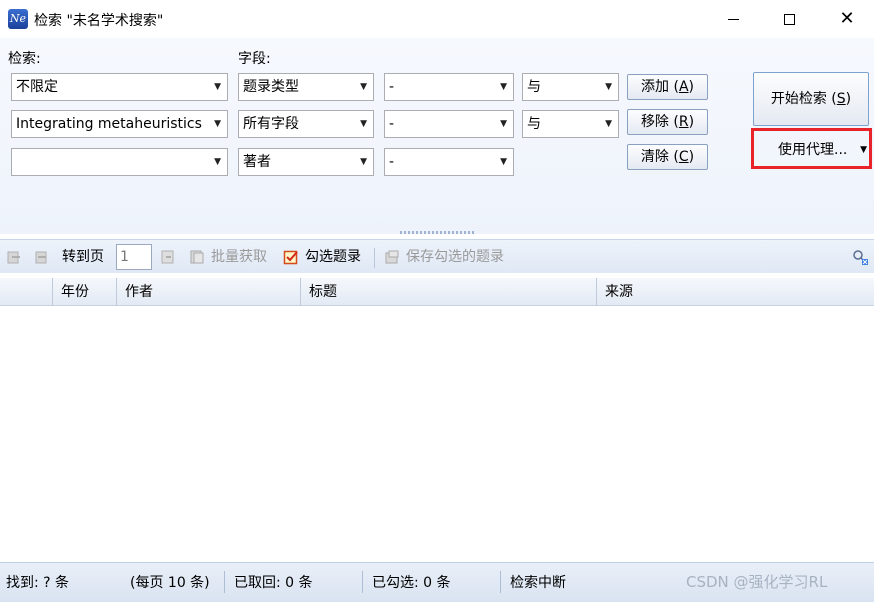 The height and width of the screenshot is (602, 874). Describe the element at coordinates (254, 59) in the screenshot. I see `field-label: 字段:` at that location.